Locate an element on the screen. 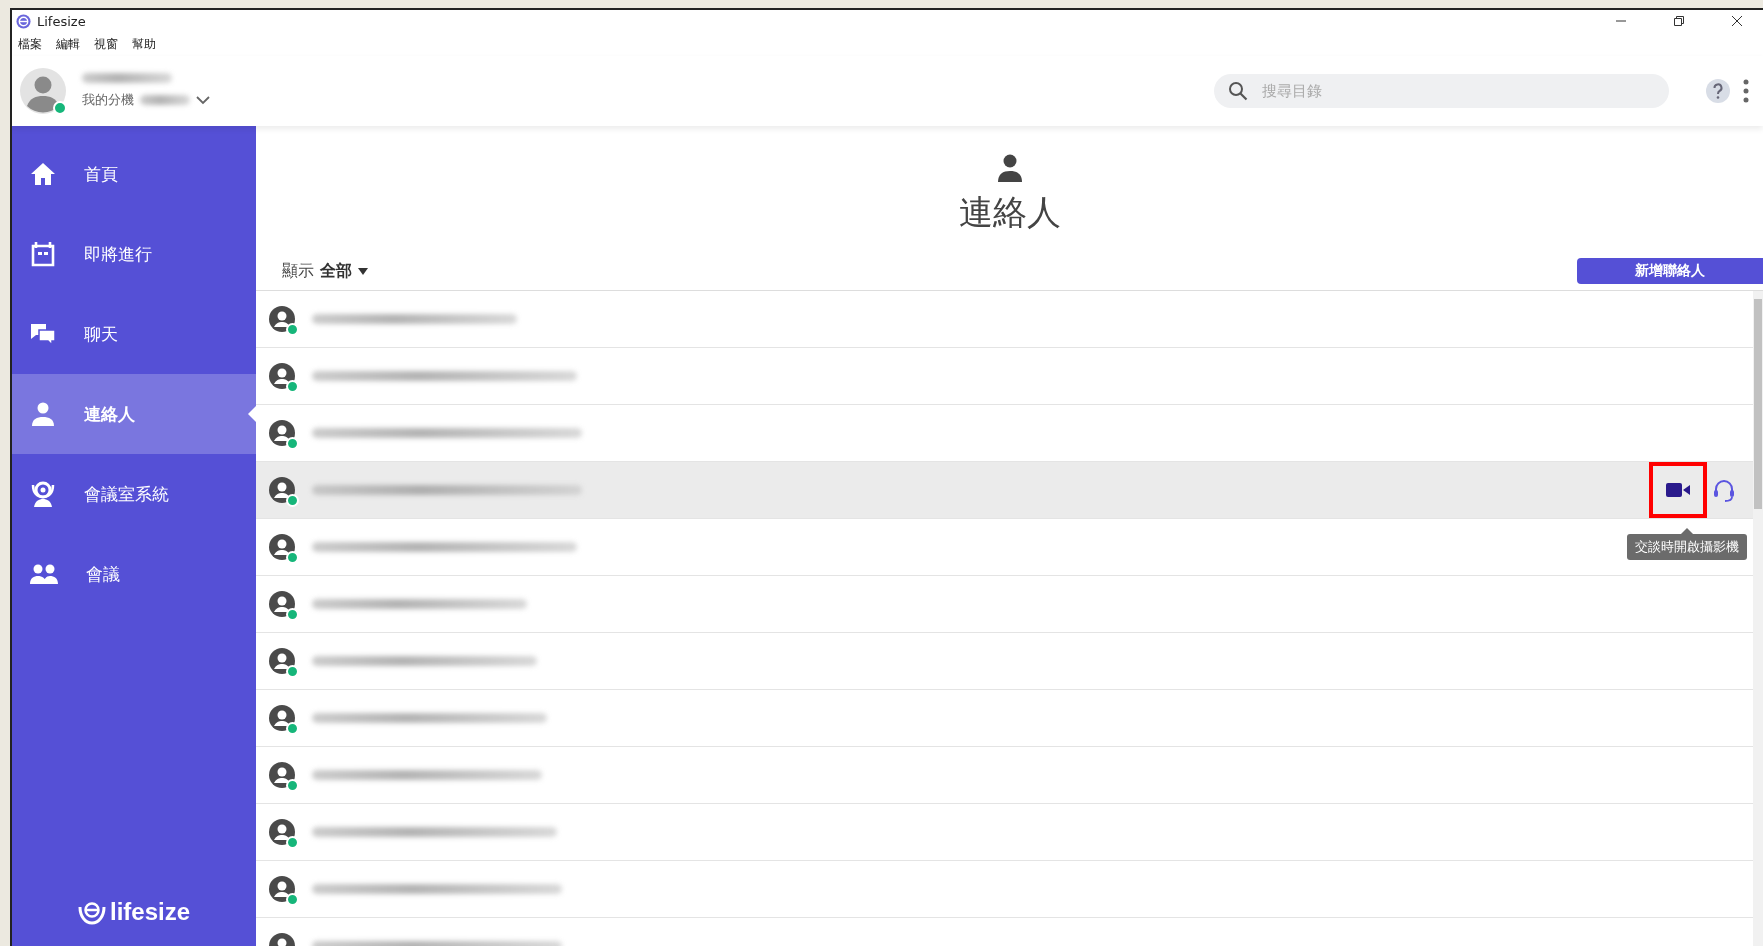  add-contact-button: 新增聯絡人 is located at coordinates (1670, 271).